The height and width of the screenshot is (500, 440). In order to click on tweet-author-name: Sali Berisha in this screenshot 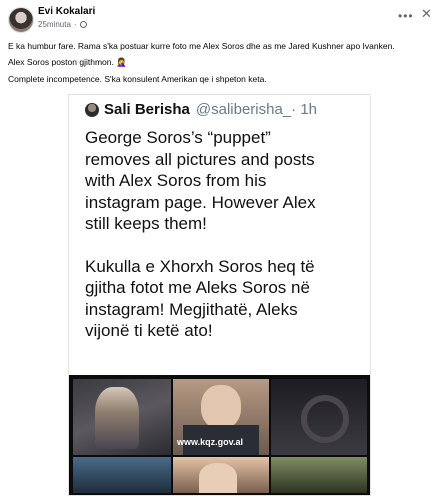, I will do `click(147, 109)`.